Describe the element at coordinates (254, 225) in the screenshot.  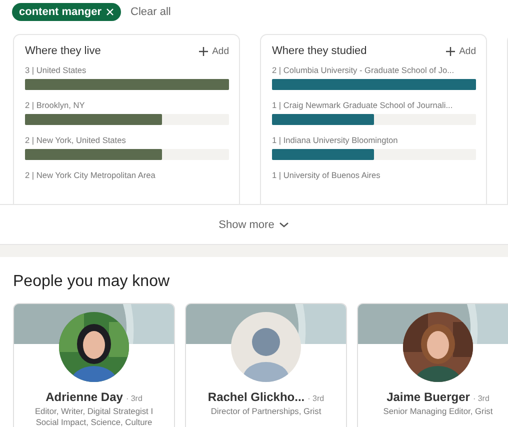
I see `show-more-button: Show more` at that location.